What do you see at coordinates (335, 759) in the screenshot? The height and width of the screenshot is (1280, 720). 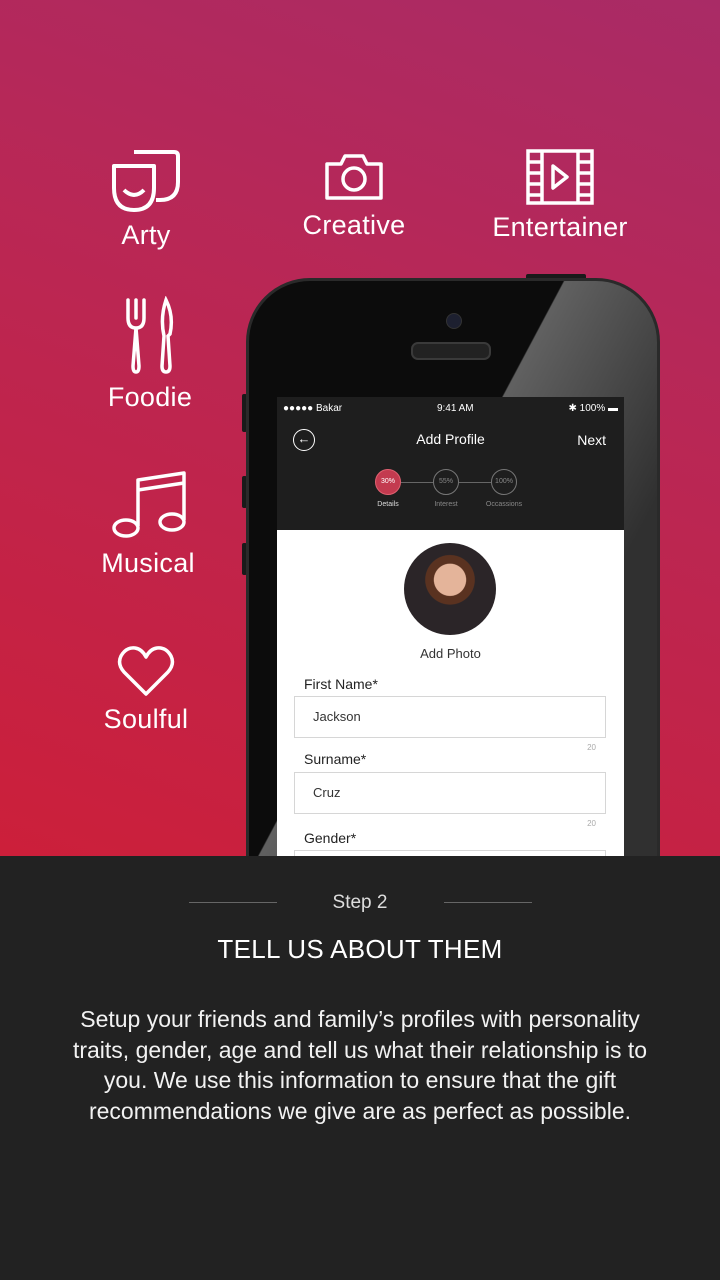 I see `surname-label: Surname*` at bounding box center [335, 759].